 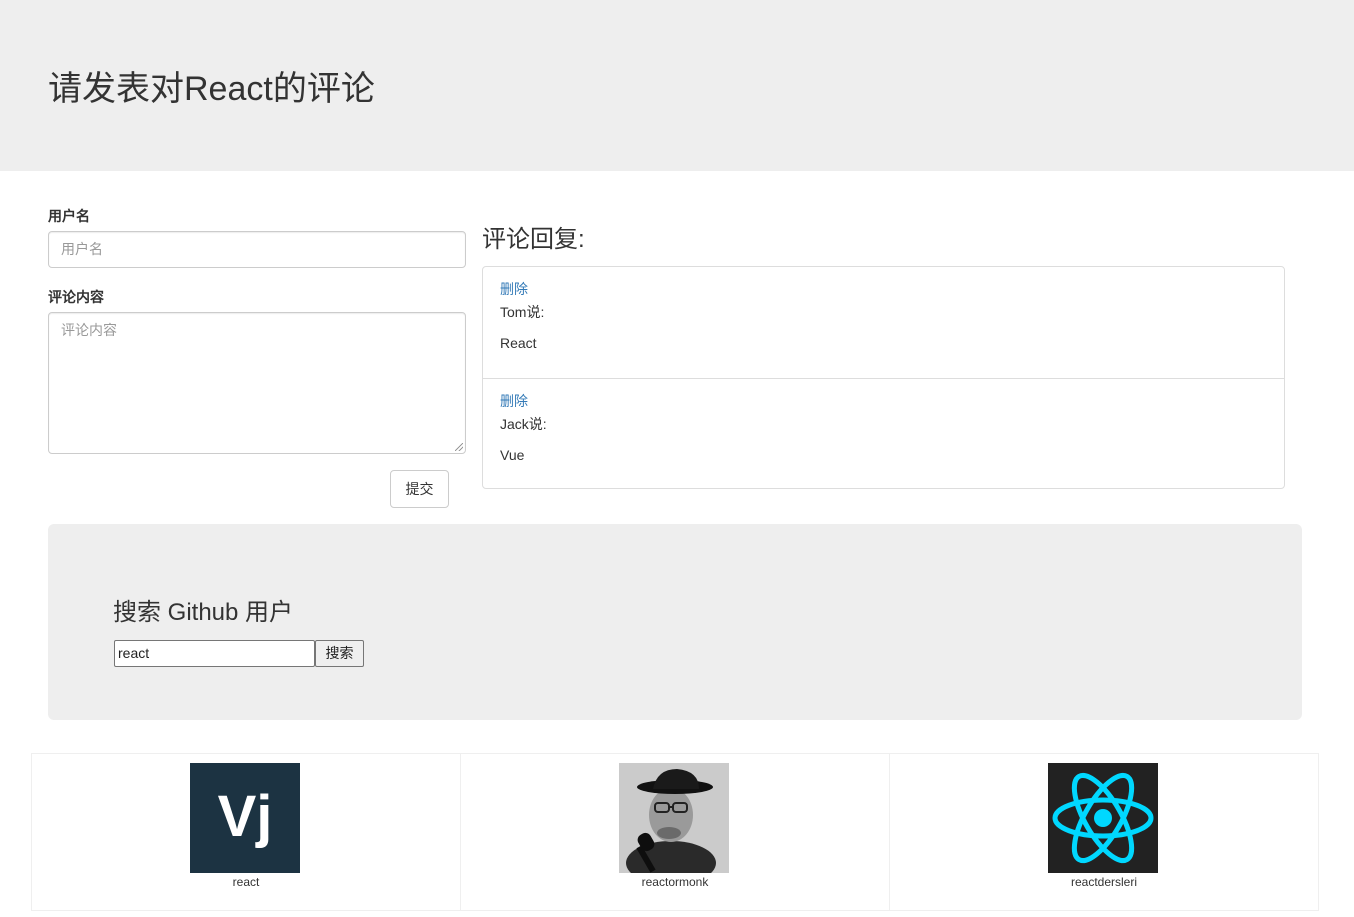 What do you see at coordinates (522, 312) in the screenshot?
I see `comment-author: Tom说:` at bounding box center [522, 312].